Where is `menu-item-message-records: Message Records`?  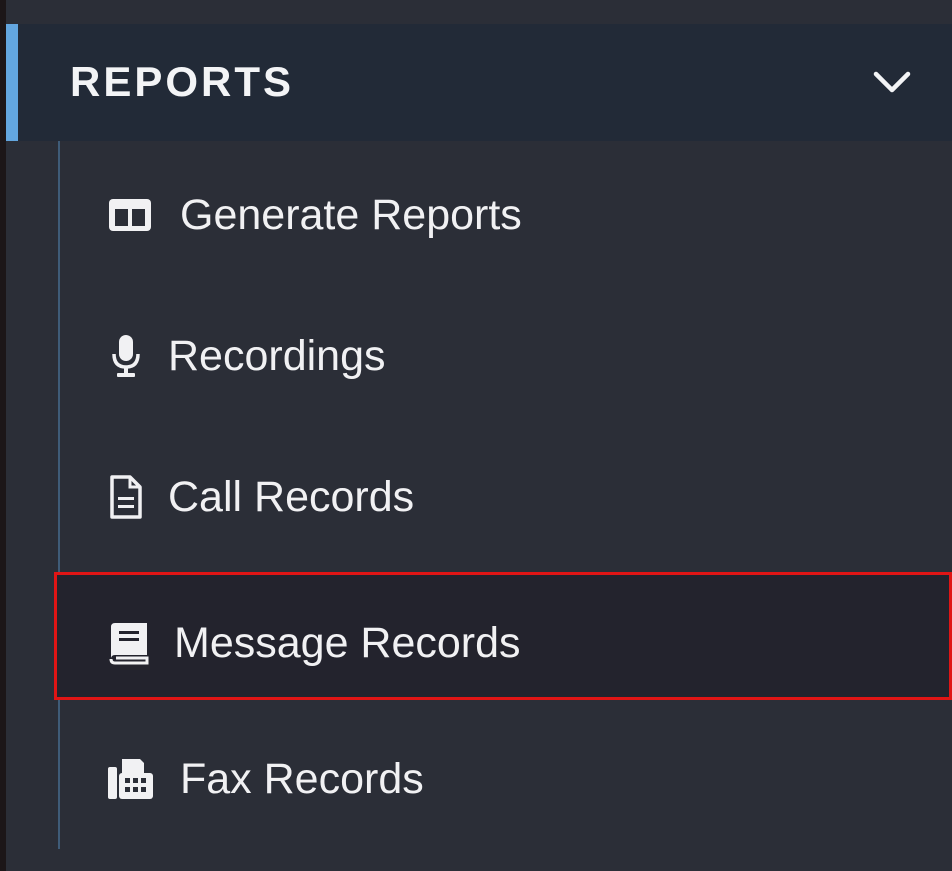
menu-item-message-records: Message Records is located at coordinates (503, 636).